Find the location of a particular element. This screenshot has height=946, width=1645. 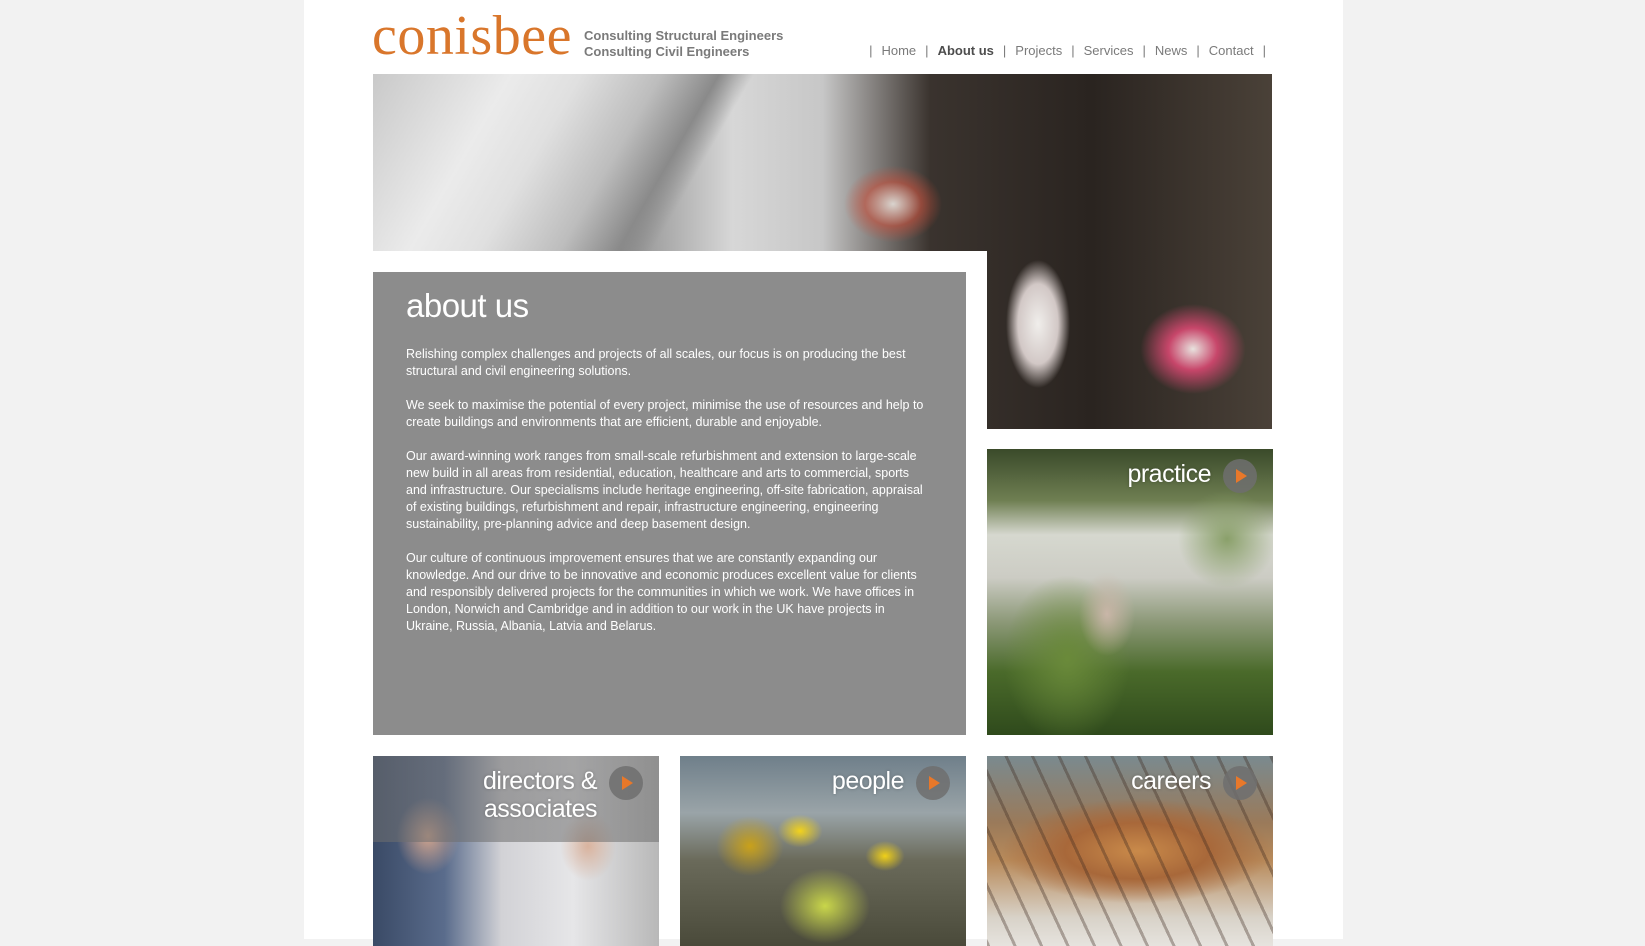

careers-tile: careers is located at coordinates (1130, 851).